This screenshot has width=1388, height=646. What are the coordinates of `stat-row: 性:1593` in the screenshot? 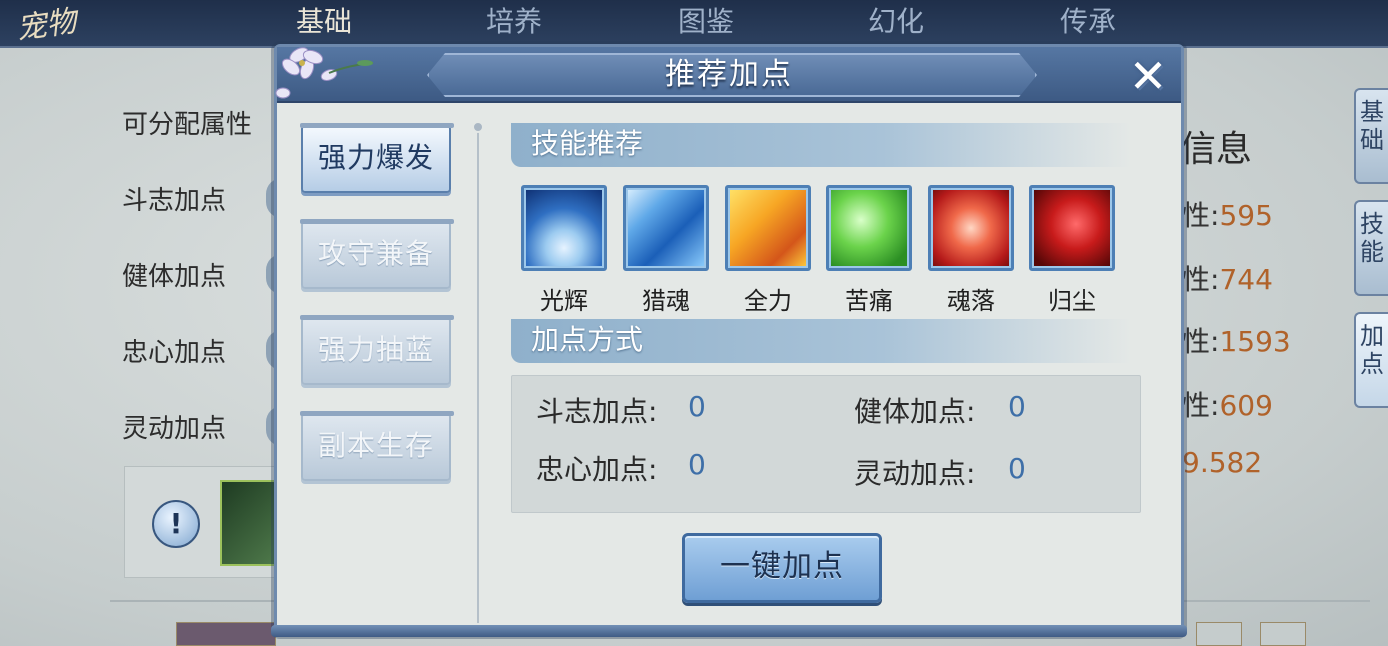 It's located at (1236, 341).